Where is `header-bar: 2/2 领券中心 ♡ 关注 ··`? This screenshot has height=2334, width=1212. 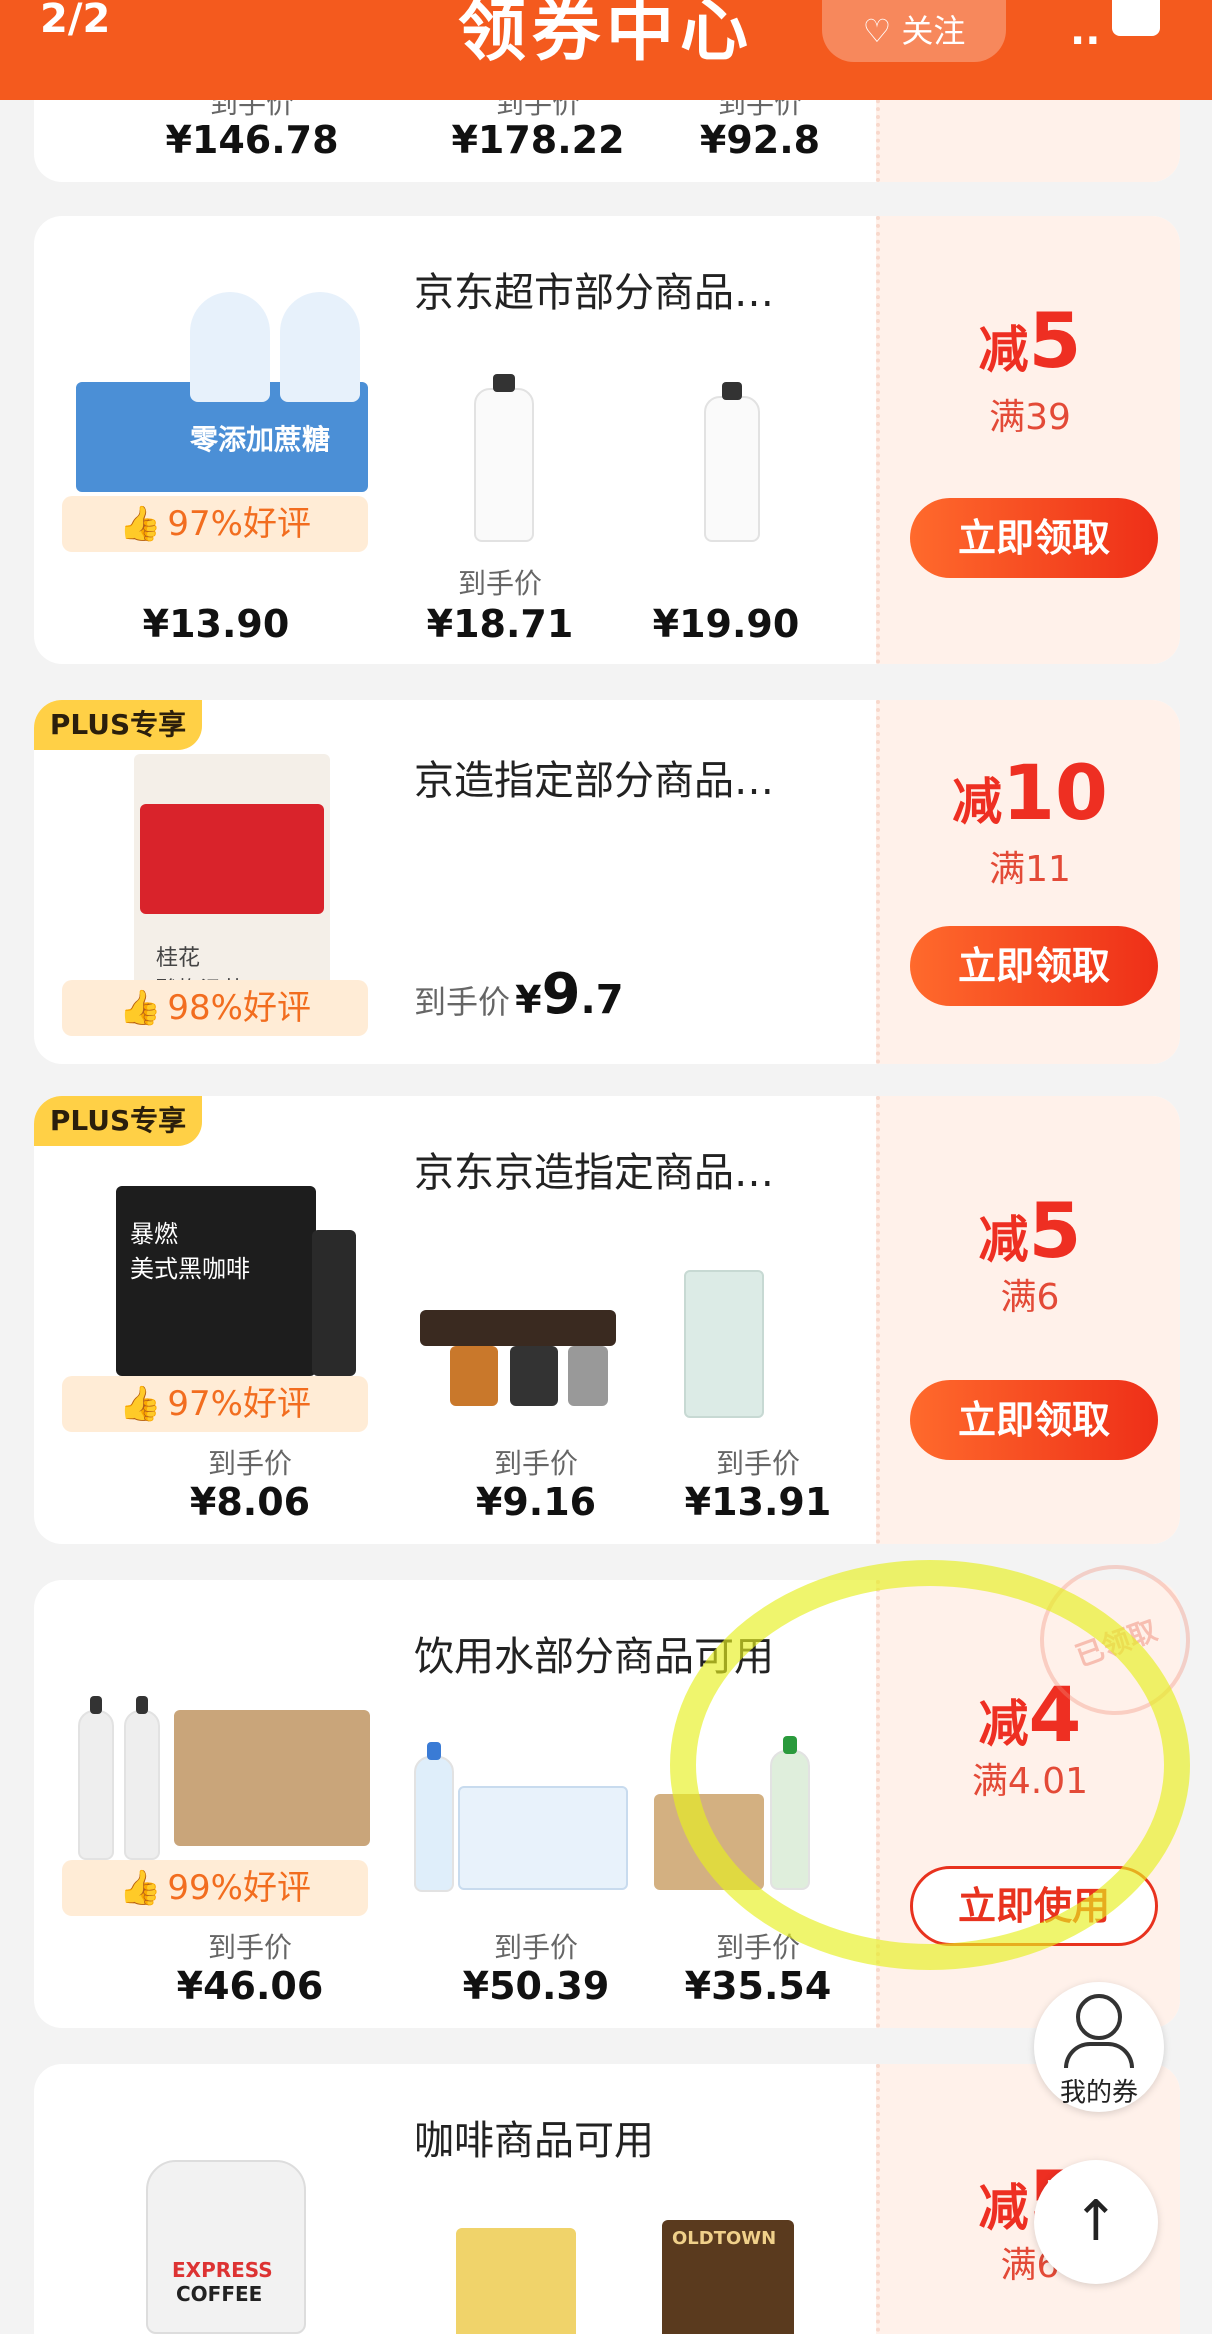 header-bar: 2/2 领券中心 ♡ 关注 ·· is located at coordinates (606, 50).